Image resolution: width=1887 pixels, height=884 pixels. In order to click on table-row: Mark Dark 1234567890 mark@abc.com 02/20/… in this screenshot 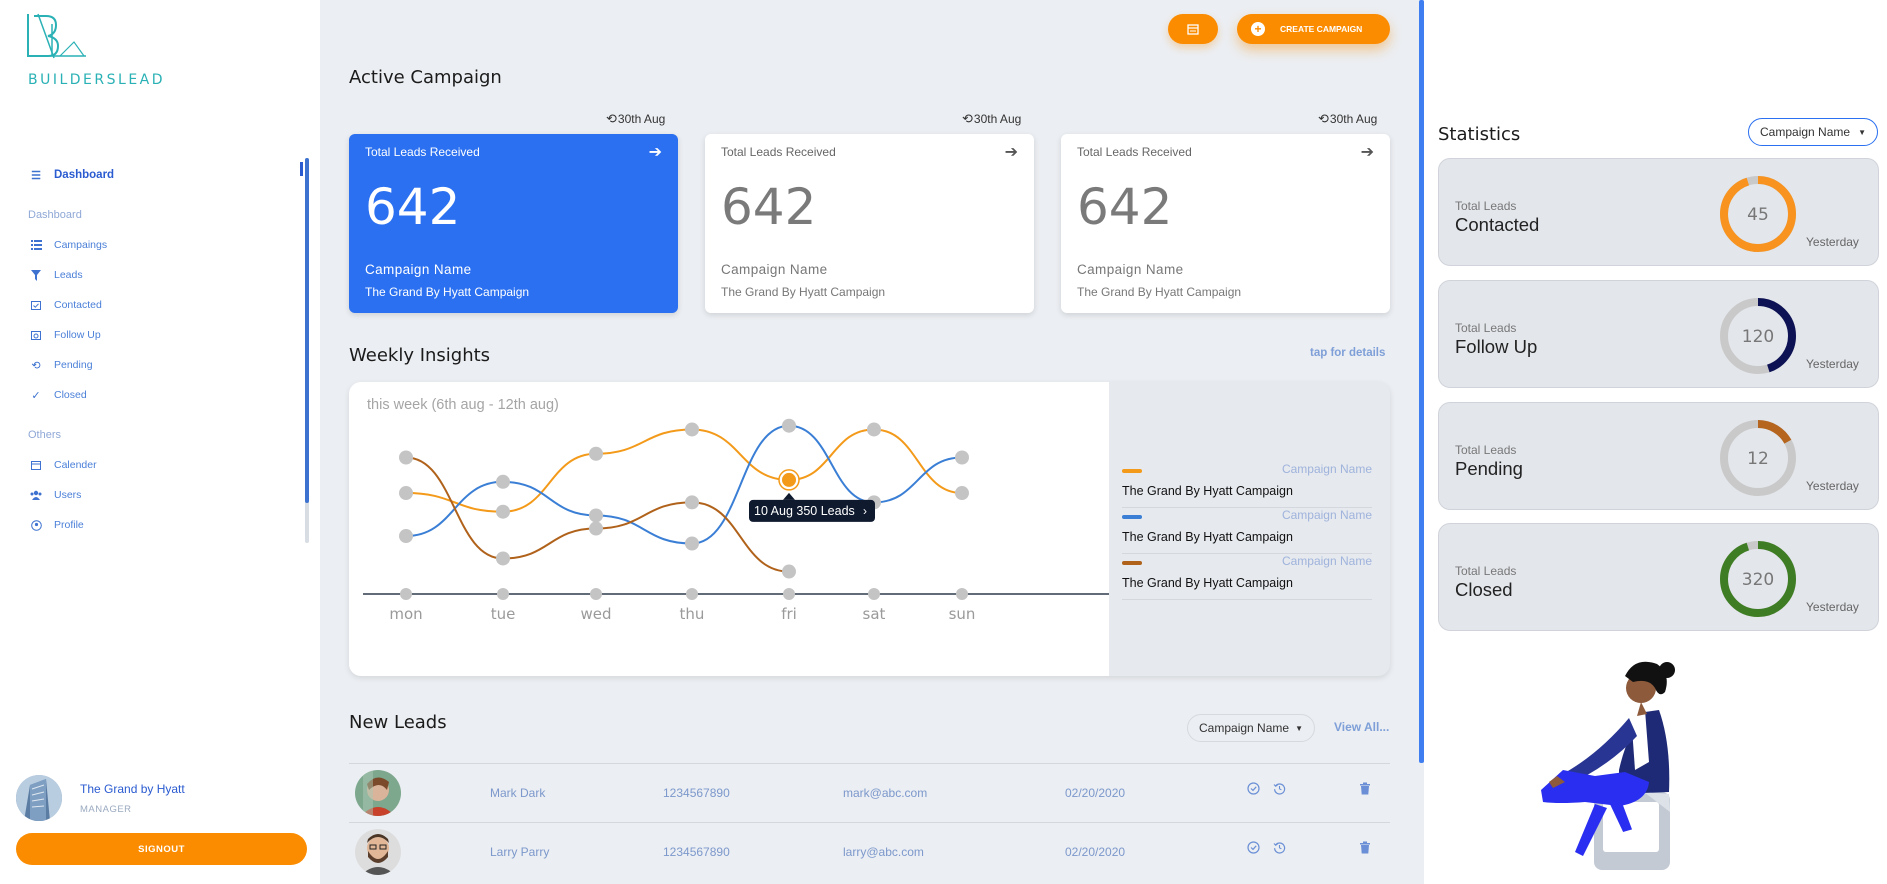, I will do `click(869, 792)`.